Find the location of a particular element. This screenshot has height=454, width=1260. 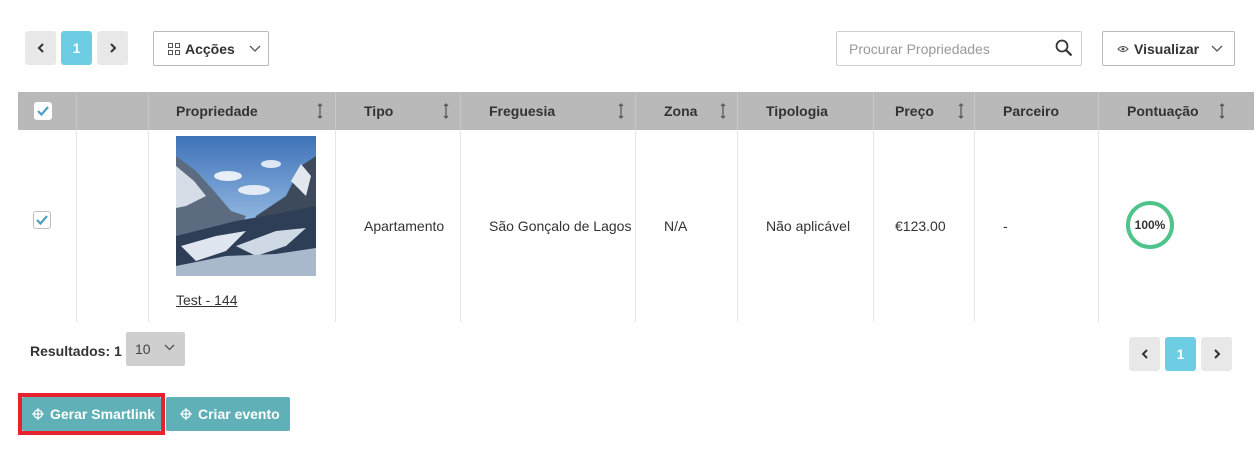

row-checkbox-cell is located at coordinates (42, 220).